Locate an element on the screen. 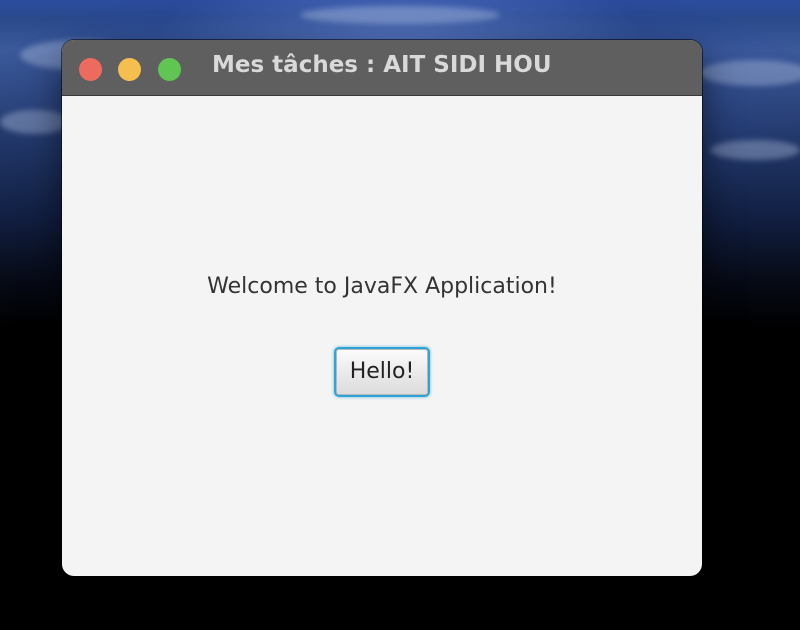  close-window-button is located at coordinates (90, 69).